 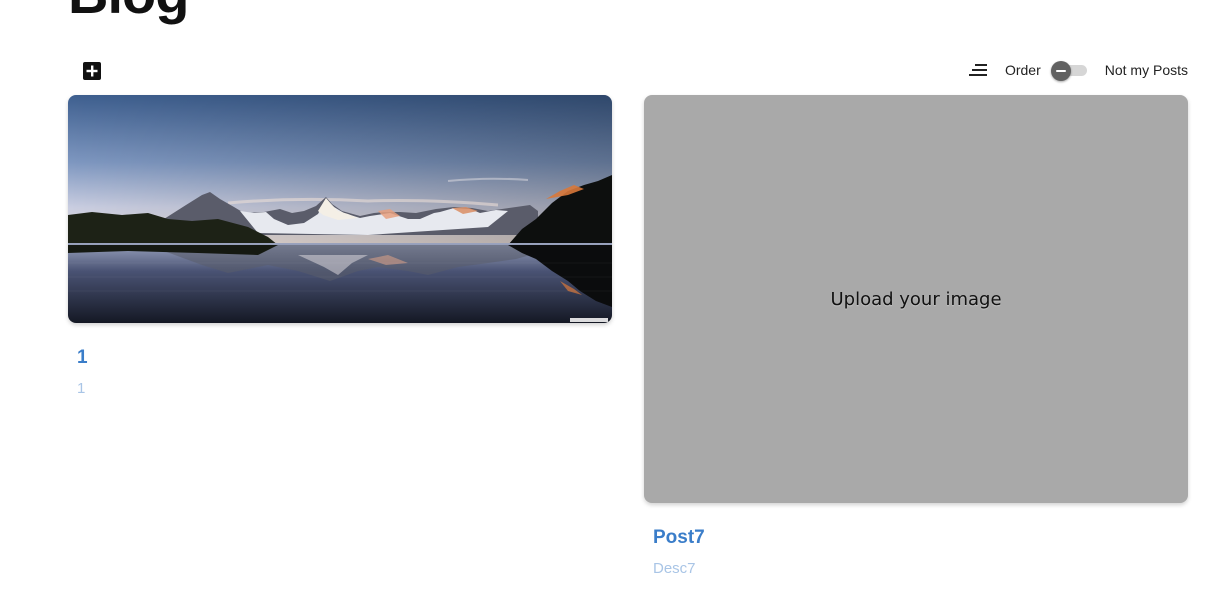 I want to click on upload-image-text: Upload your image, so click(x=916, y=299).